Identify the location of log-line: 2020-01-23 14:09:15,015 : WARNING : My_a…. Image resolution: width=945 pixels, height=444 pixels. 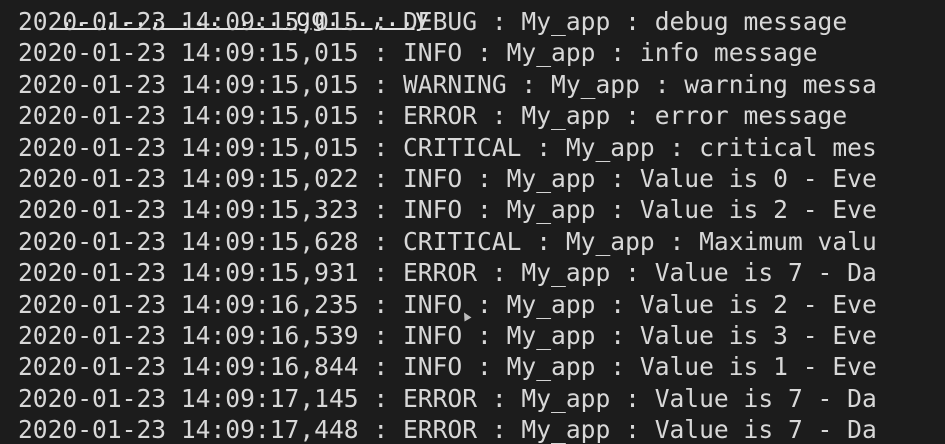
(447, 84).